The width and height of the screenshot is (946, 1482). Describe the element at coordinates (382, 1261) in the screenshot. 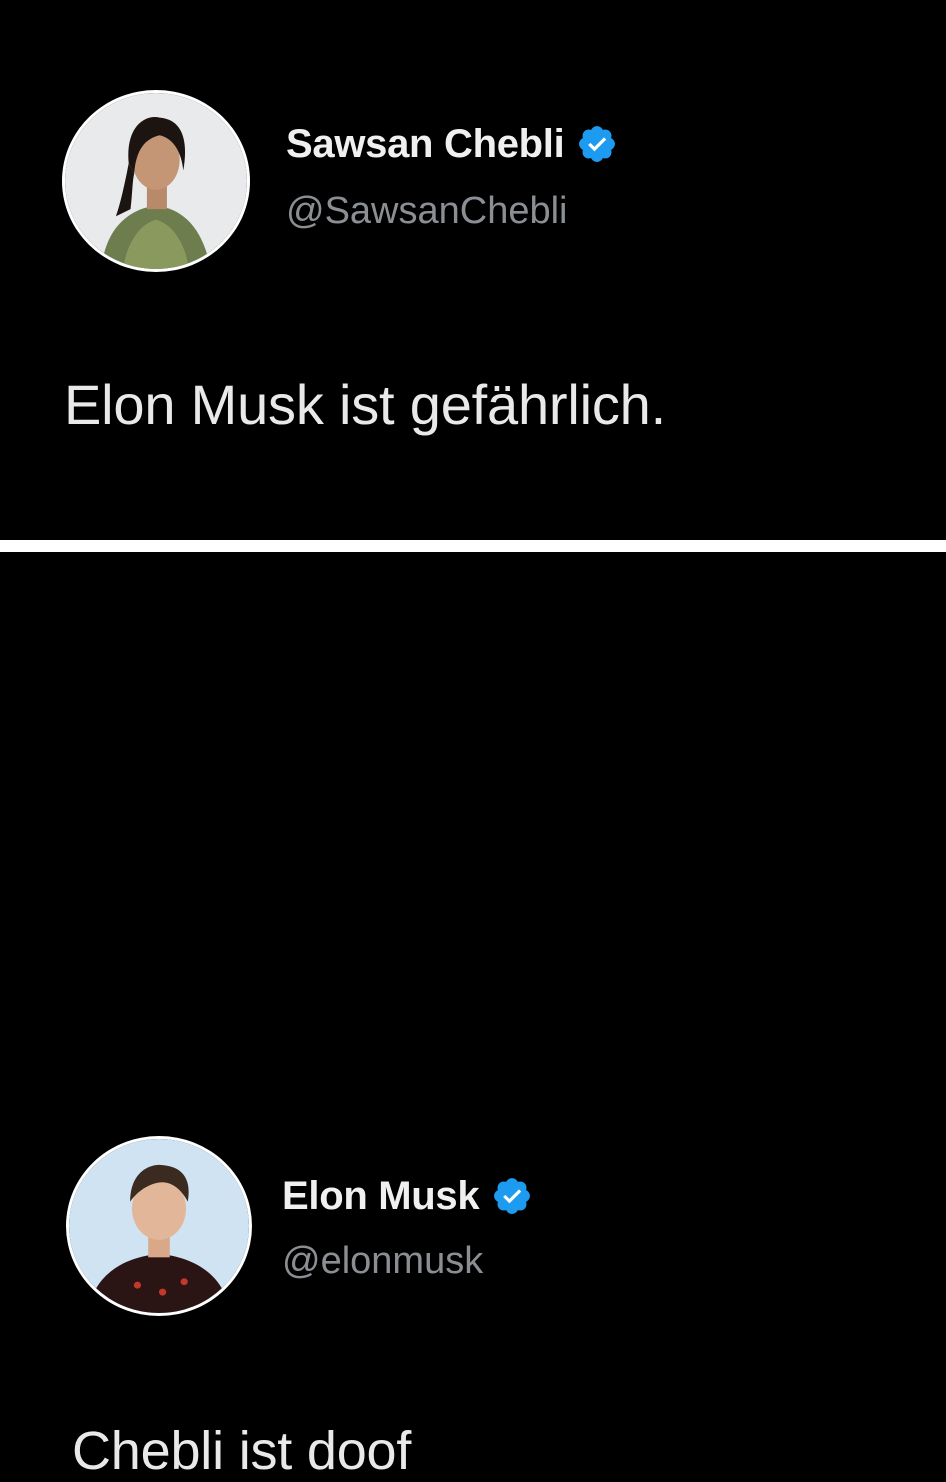

I see `handle: @elonmusk` at that location.